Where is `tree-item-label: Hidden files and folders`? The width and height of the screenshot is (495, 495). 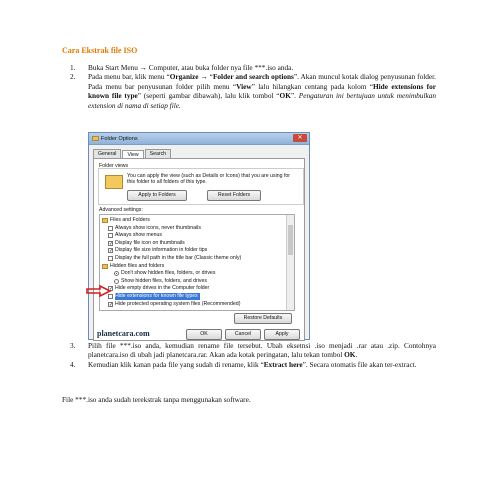
tree-item-label: Hidden files and folders is located at coordinates (137, 265).